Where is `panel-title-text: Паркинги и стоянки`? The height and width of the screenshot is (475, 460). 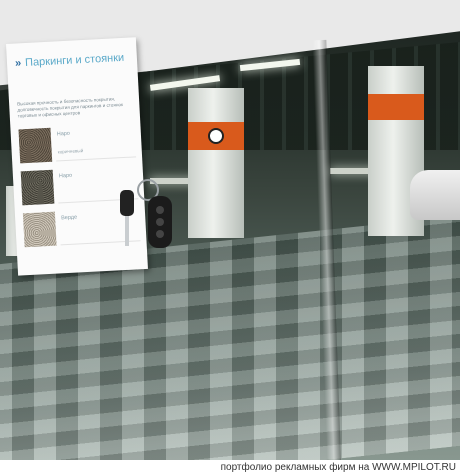
panel-title-text: Паркинги и стоянки is located at coordinates (74, 60).